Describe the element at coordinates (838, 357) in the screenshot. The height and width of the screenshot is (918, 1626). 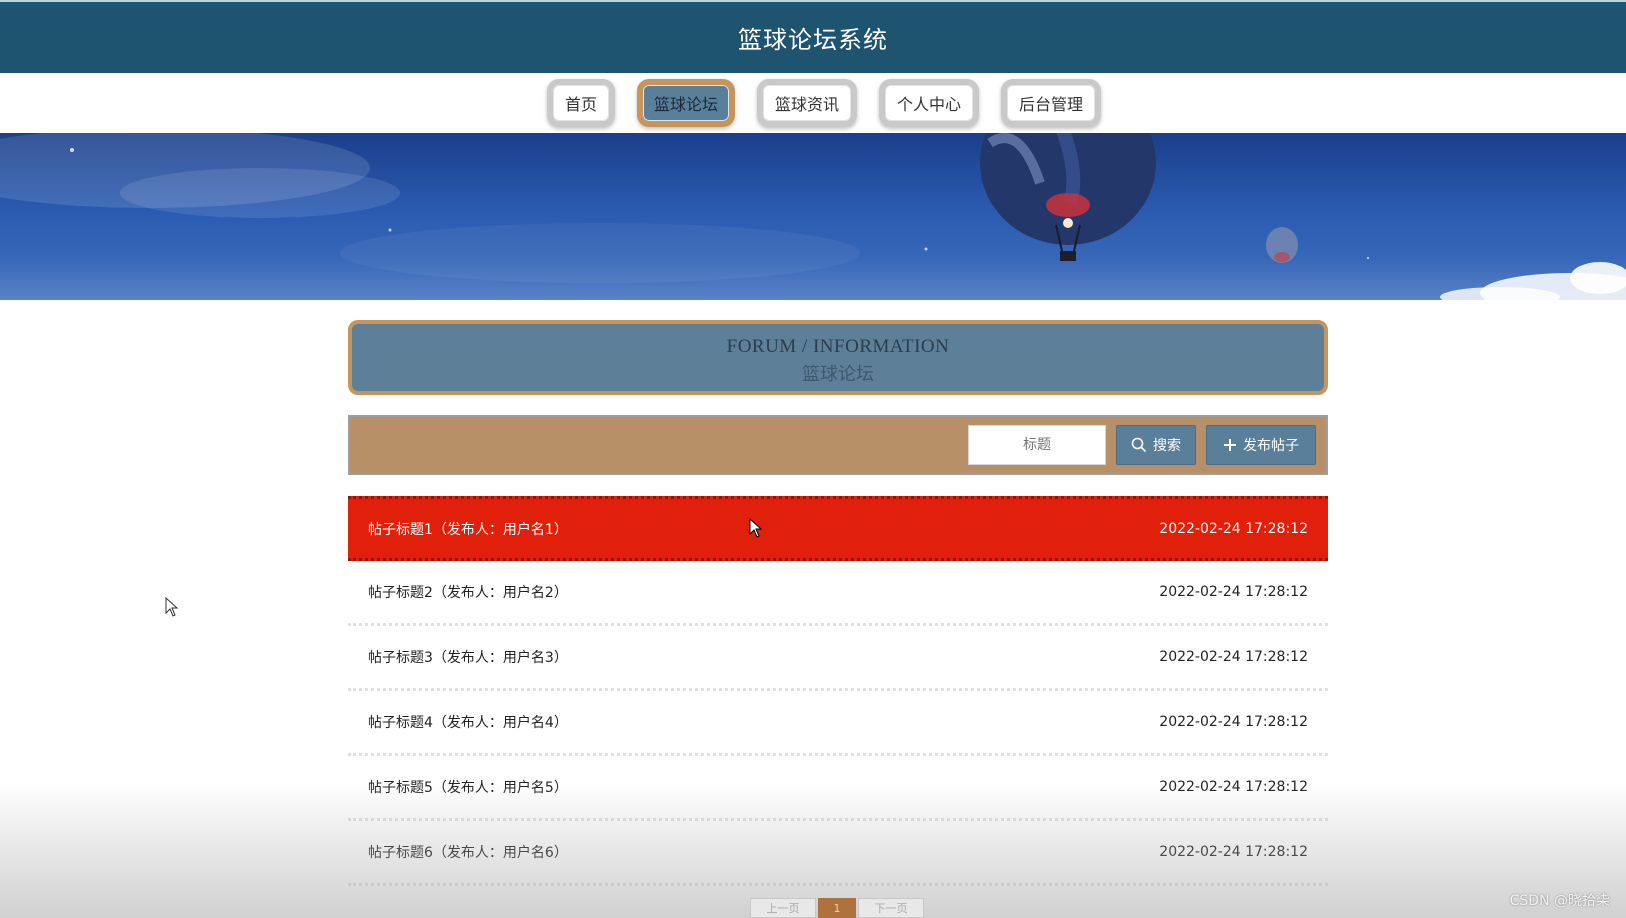
I see `section-title-box: FORUM / INFORMATION 篮球论坛` at that location.